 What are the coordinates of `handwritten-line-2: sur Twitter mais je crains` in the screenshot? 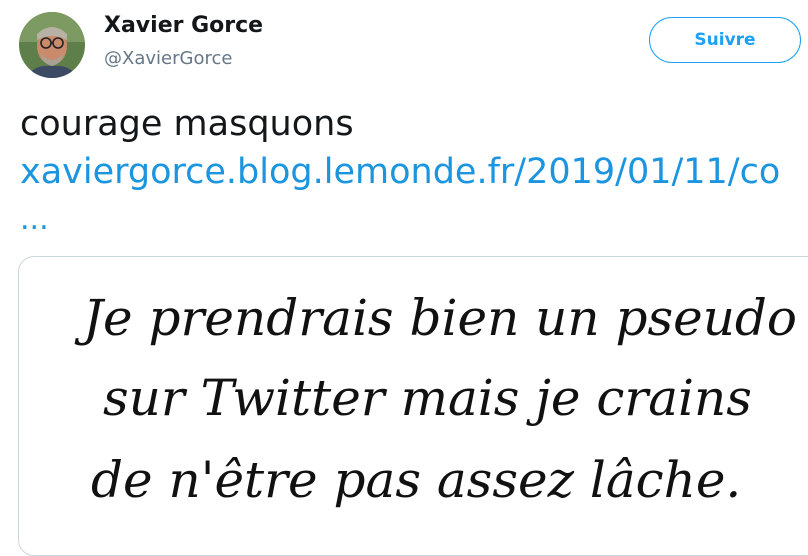 It's located at (427, 398).